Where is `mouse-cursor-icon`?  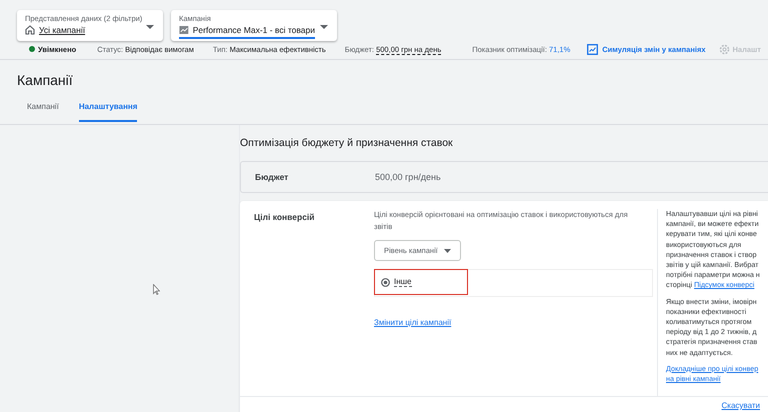 mouse-cursor-icon is located at coordinates (156, 289).